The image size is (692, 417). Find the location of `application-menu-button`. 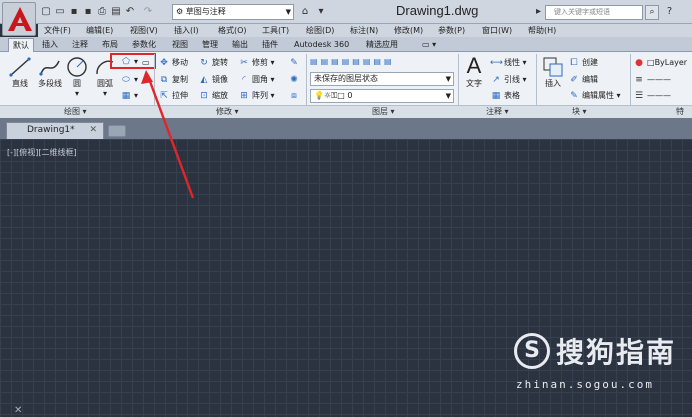

application-menu-button is located at coordinates (19, 19).